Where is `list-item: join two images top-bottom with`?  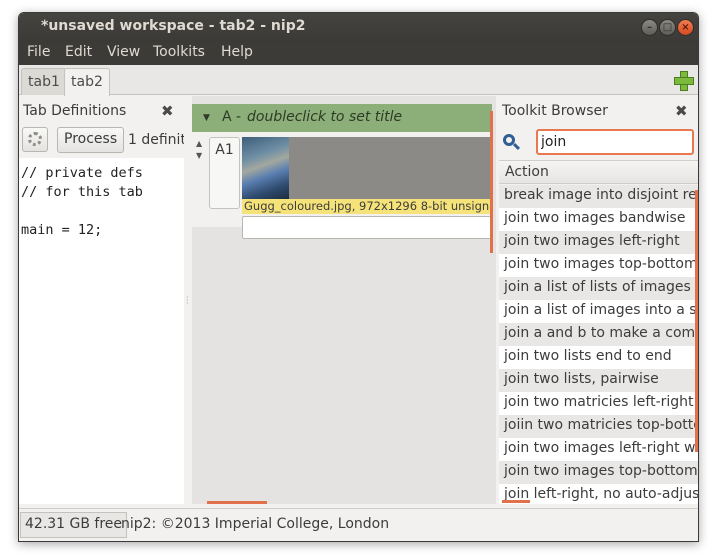 list-item: join two images top-bottom with is located at coordinates (598, 472).